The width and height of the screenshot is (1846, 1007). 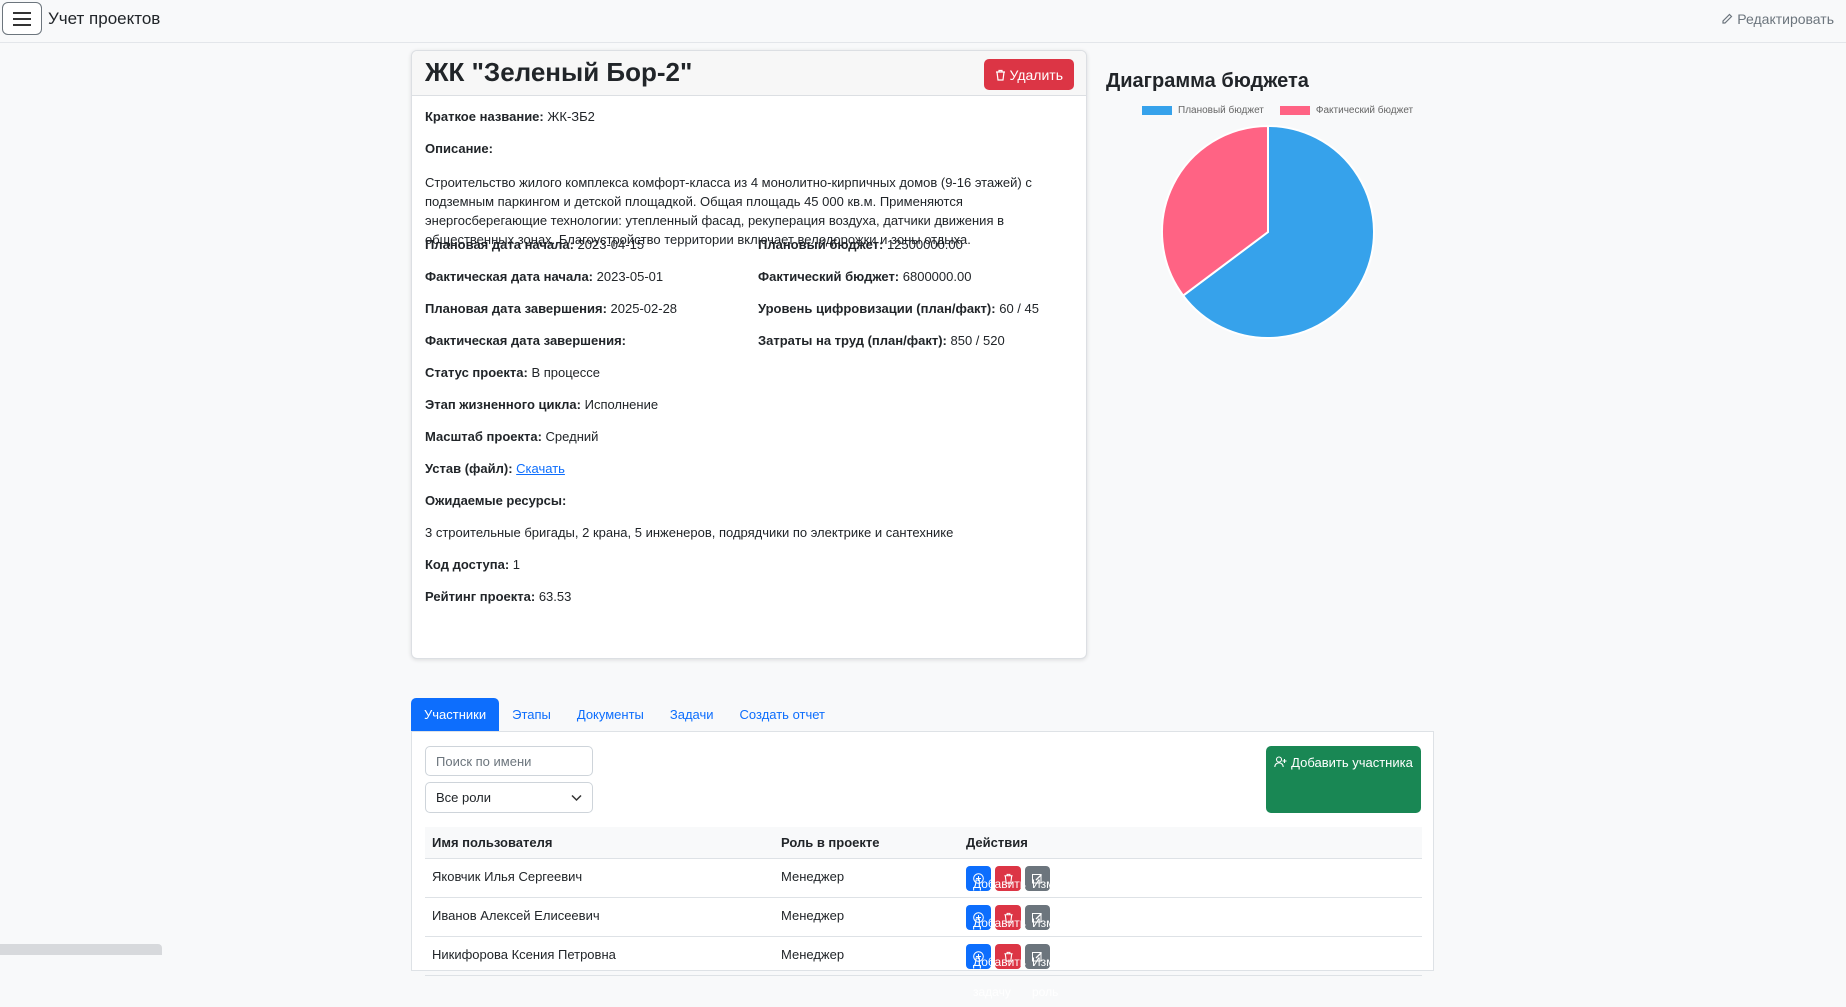 What do you see at coordinates (81, 949) in the screenshot?
I see `browser-status-bar` at bounding box center [81, 949].